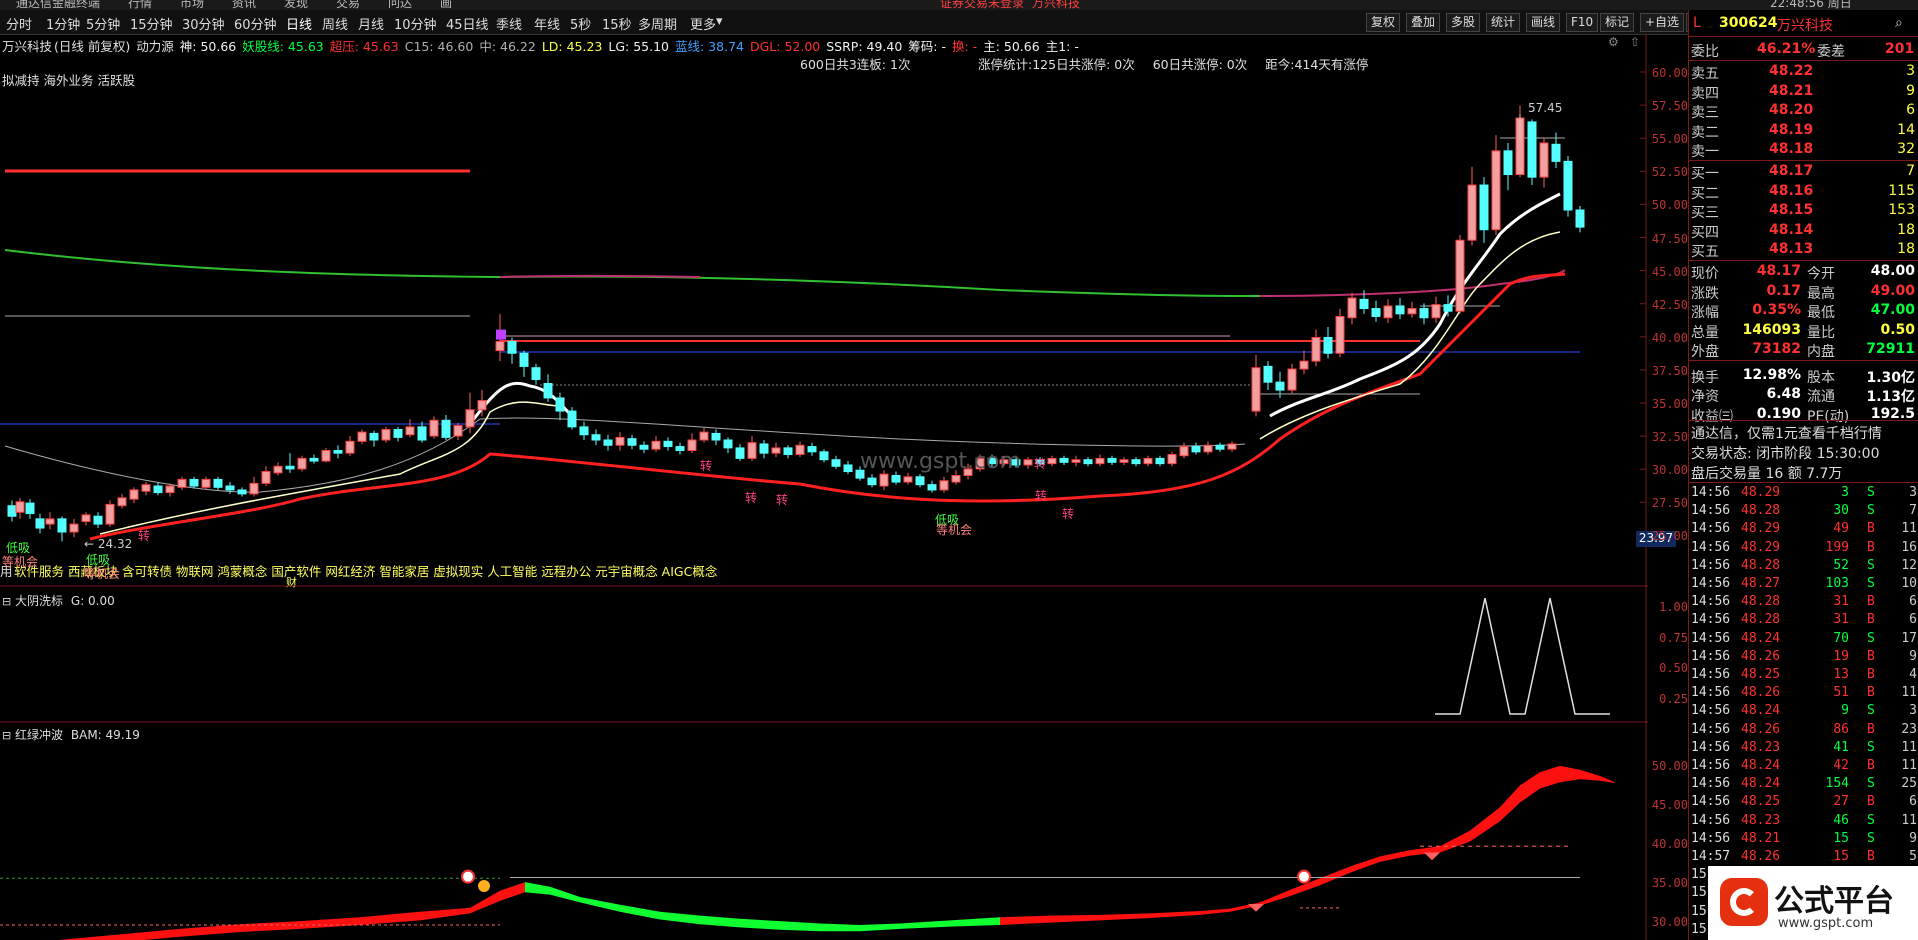 Image resolution: width=1918 pixels, height=940 pixels. What do you see at coordinates (1841, 565) in the screenshot?
I see `tick-volume: 52` at bounding box center [1841, 565].